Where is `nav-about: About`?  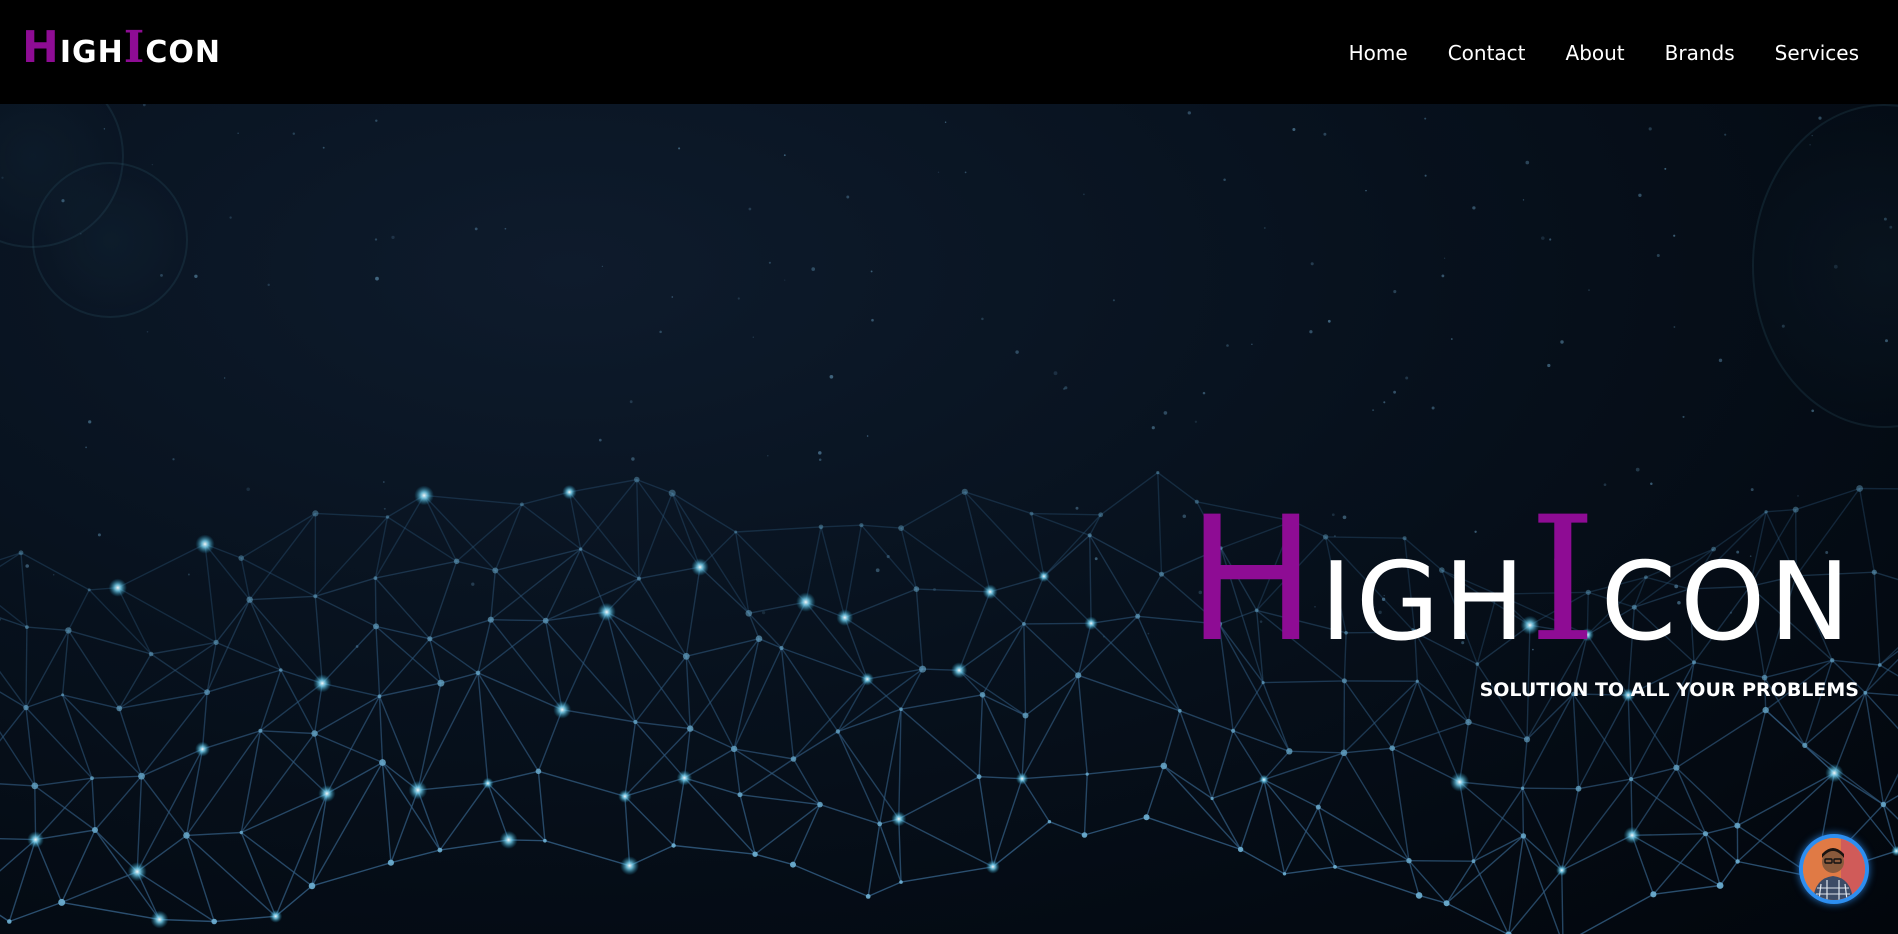
nav-about: About is located at coordinates (1595, 53).